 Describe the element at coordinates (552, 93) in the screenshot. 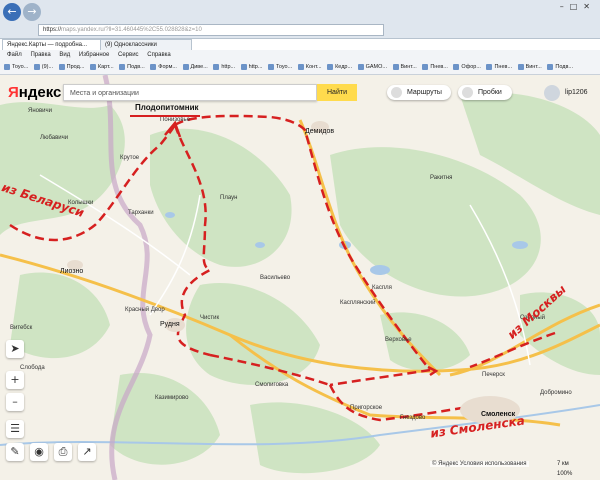

I see `avatar` at that location.